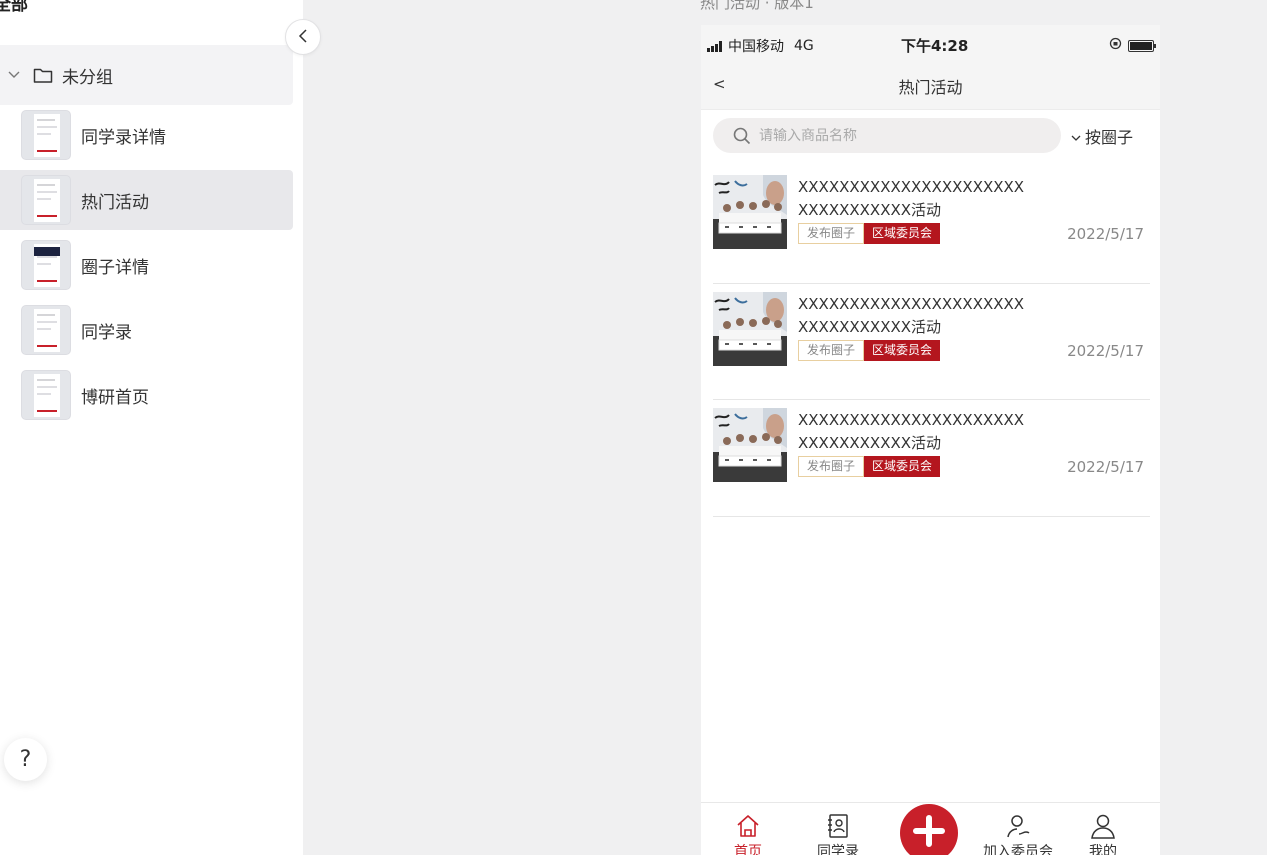 The width and height of the screenshot is (1267, 855). Describe the element at coordinates (115, 267) in the screenshot. I see `page-label: 圈子详情` at that location.